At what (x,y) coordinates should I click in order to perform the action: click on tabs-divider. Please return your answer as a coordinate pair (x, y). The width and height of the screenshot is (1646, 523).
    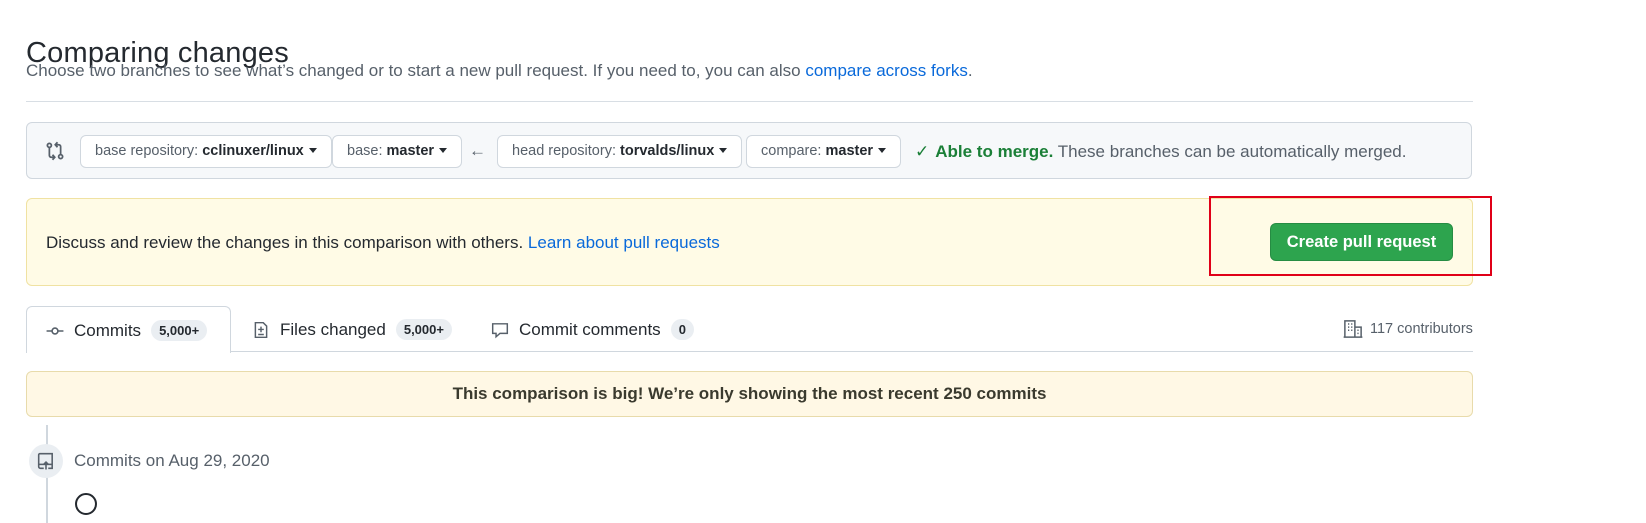
    Looking at the image, I should click on (851, 351).